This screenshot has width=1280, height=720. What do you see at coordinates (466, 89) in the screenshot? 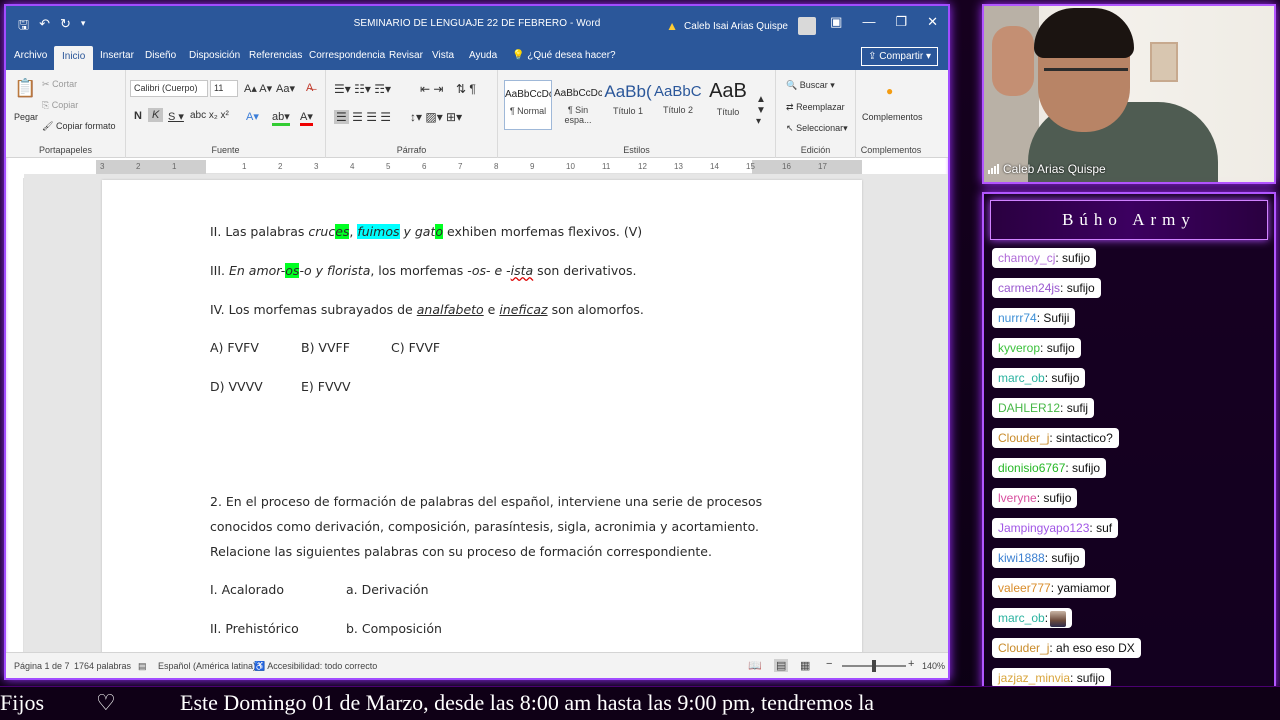
I see `sort-icon: ⇅ ¶` at bounding box center [466, 89].